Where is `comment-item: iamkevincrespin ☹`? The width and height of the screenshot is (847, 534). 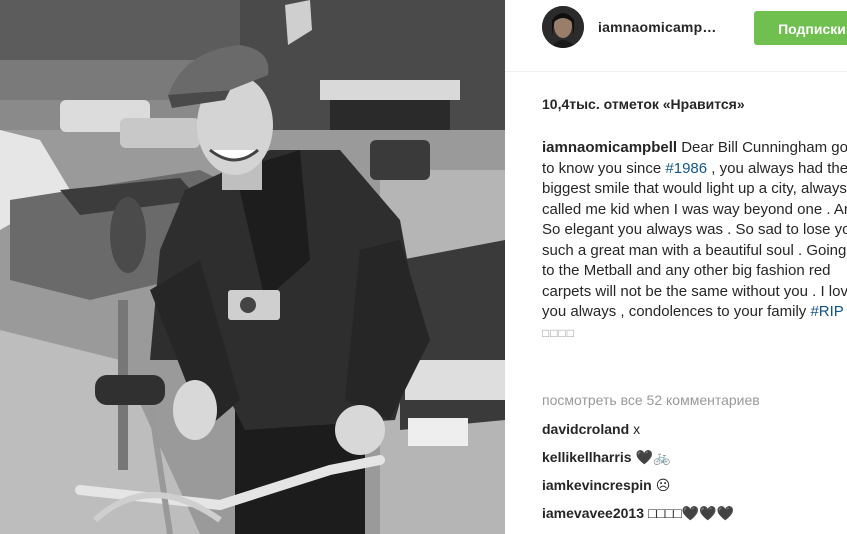 comment-item: iamkevincrespin ☹ is located at coordinates (606, 485).